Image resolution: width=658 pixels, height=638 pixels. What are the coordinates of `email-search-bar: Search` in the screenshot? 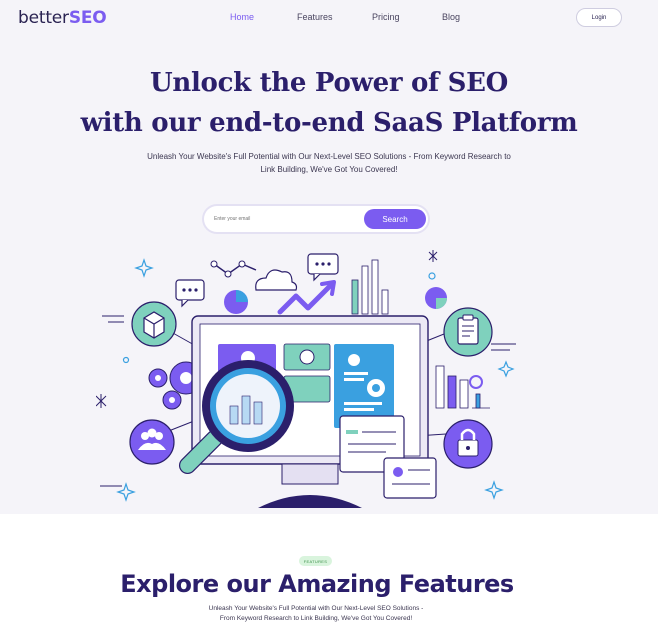 It's located at (316, 219).